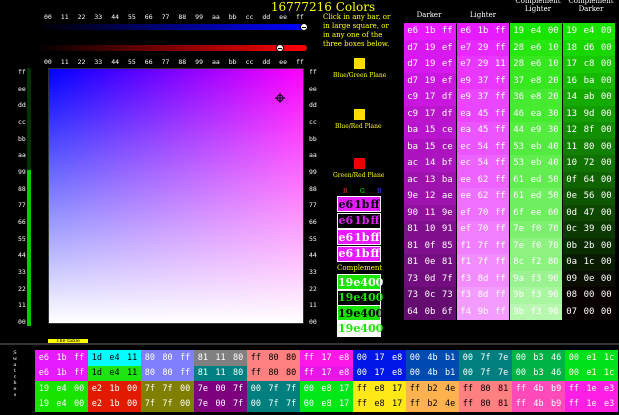 This screenshot has height=415, width=619. What do you see at coordinates (483, 295) in the screenshot?
I see `palette-cell: f3 8d ff` at bounding box center [483, 295].